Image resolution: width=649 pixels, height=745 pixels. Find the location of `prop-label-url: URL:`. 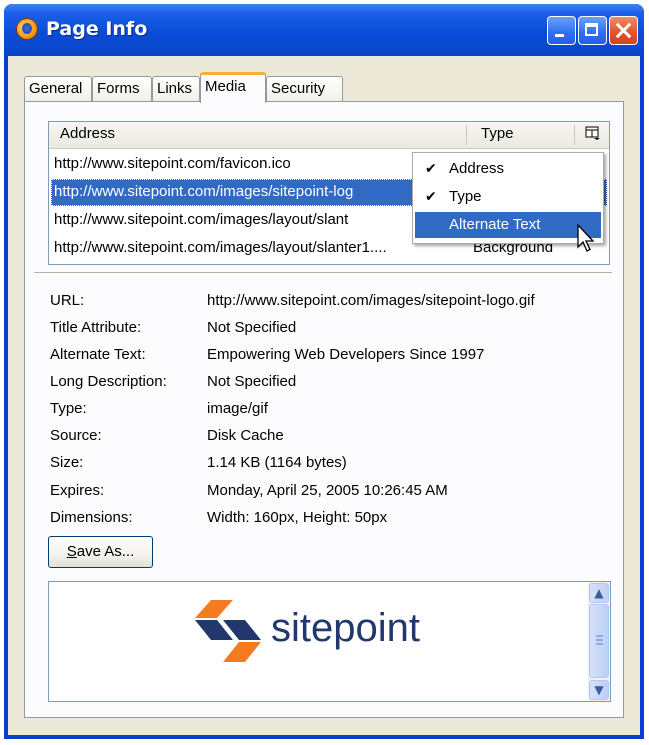

prop-label-url: URL: is located at coordinates (67, 300).